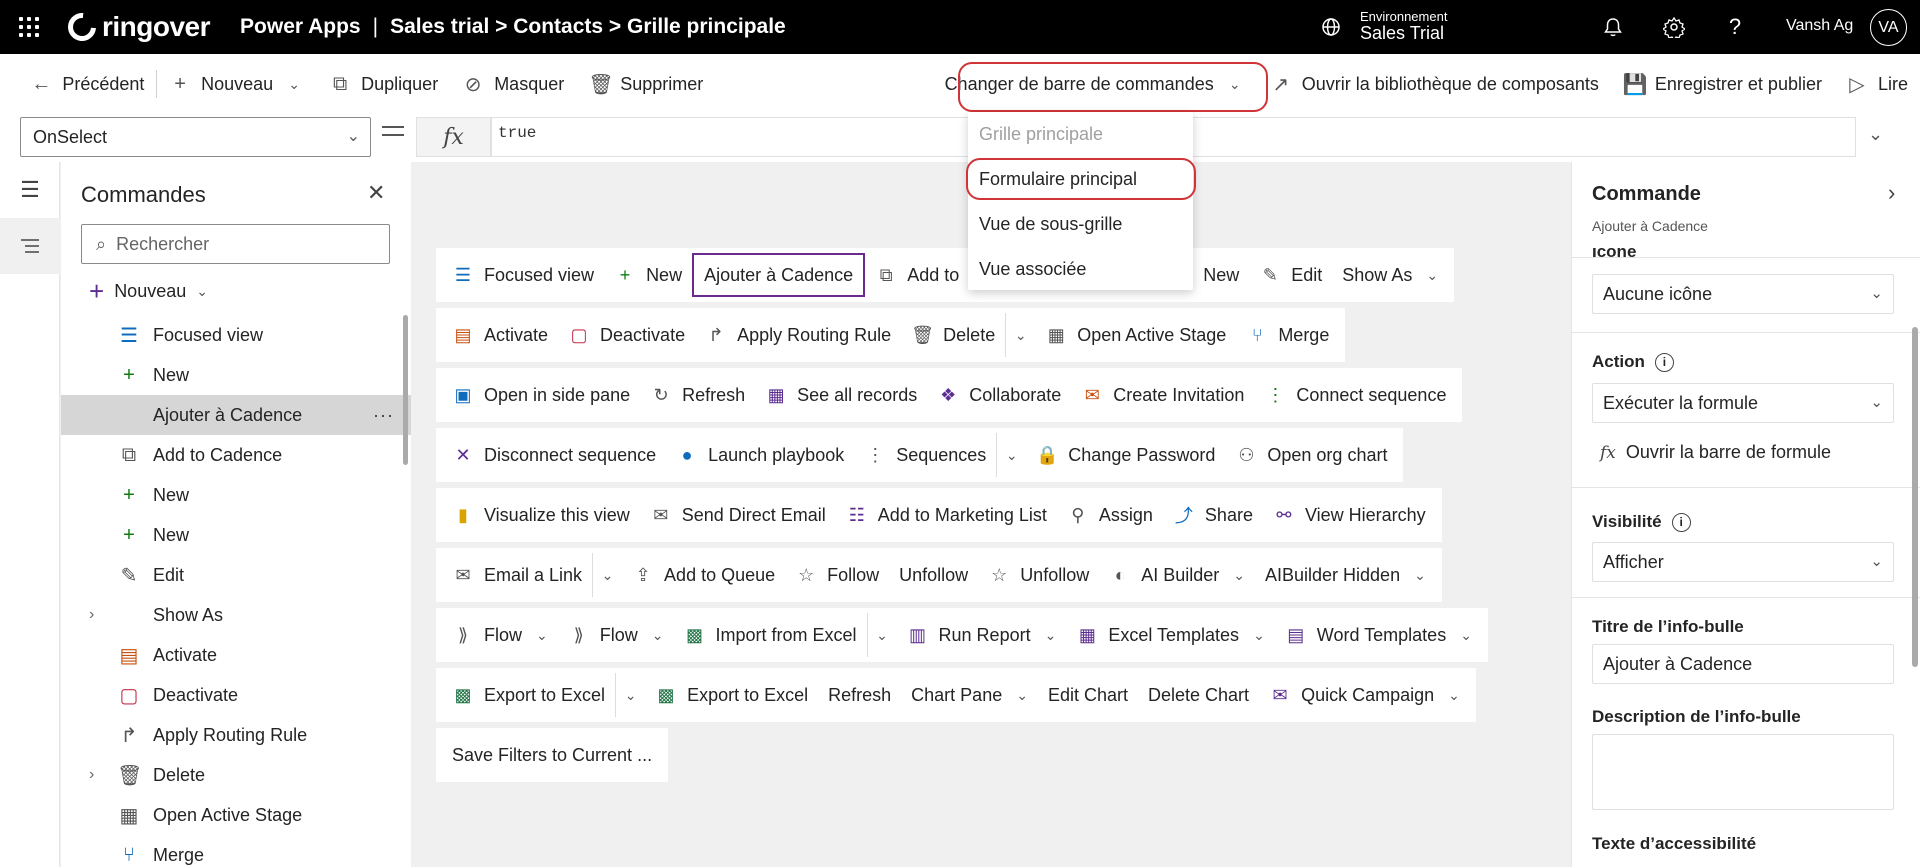 This screenshot has height=867, width=1920. I want to click on action-select: Exécuter la formule ⌄, so click(1743, 403).